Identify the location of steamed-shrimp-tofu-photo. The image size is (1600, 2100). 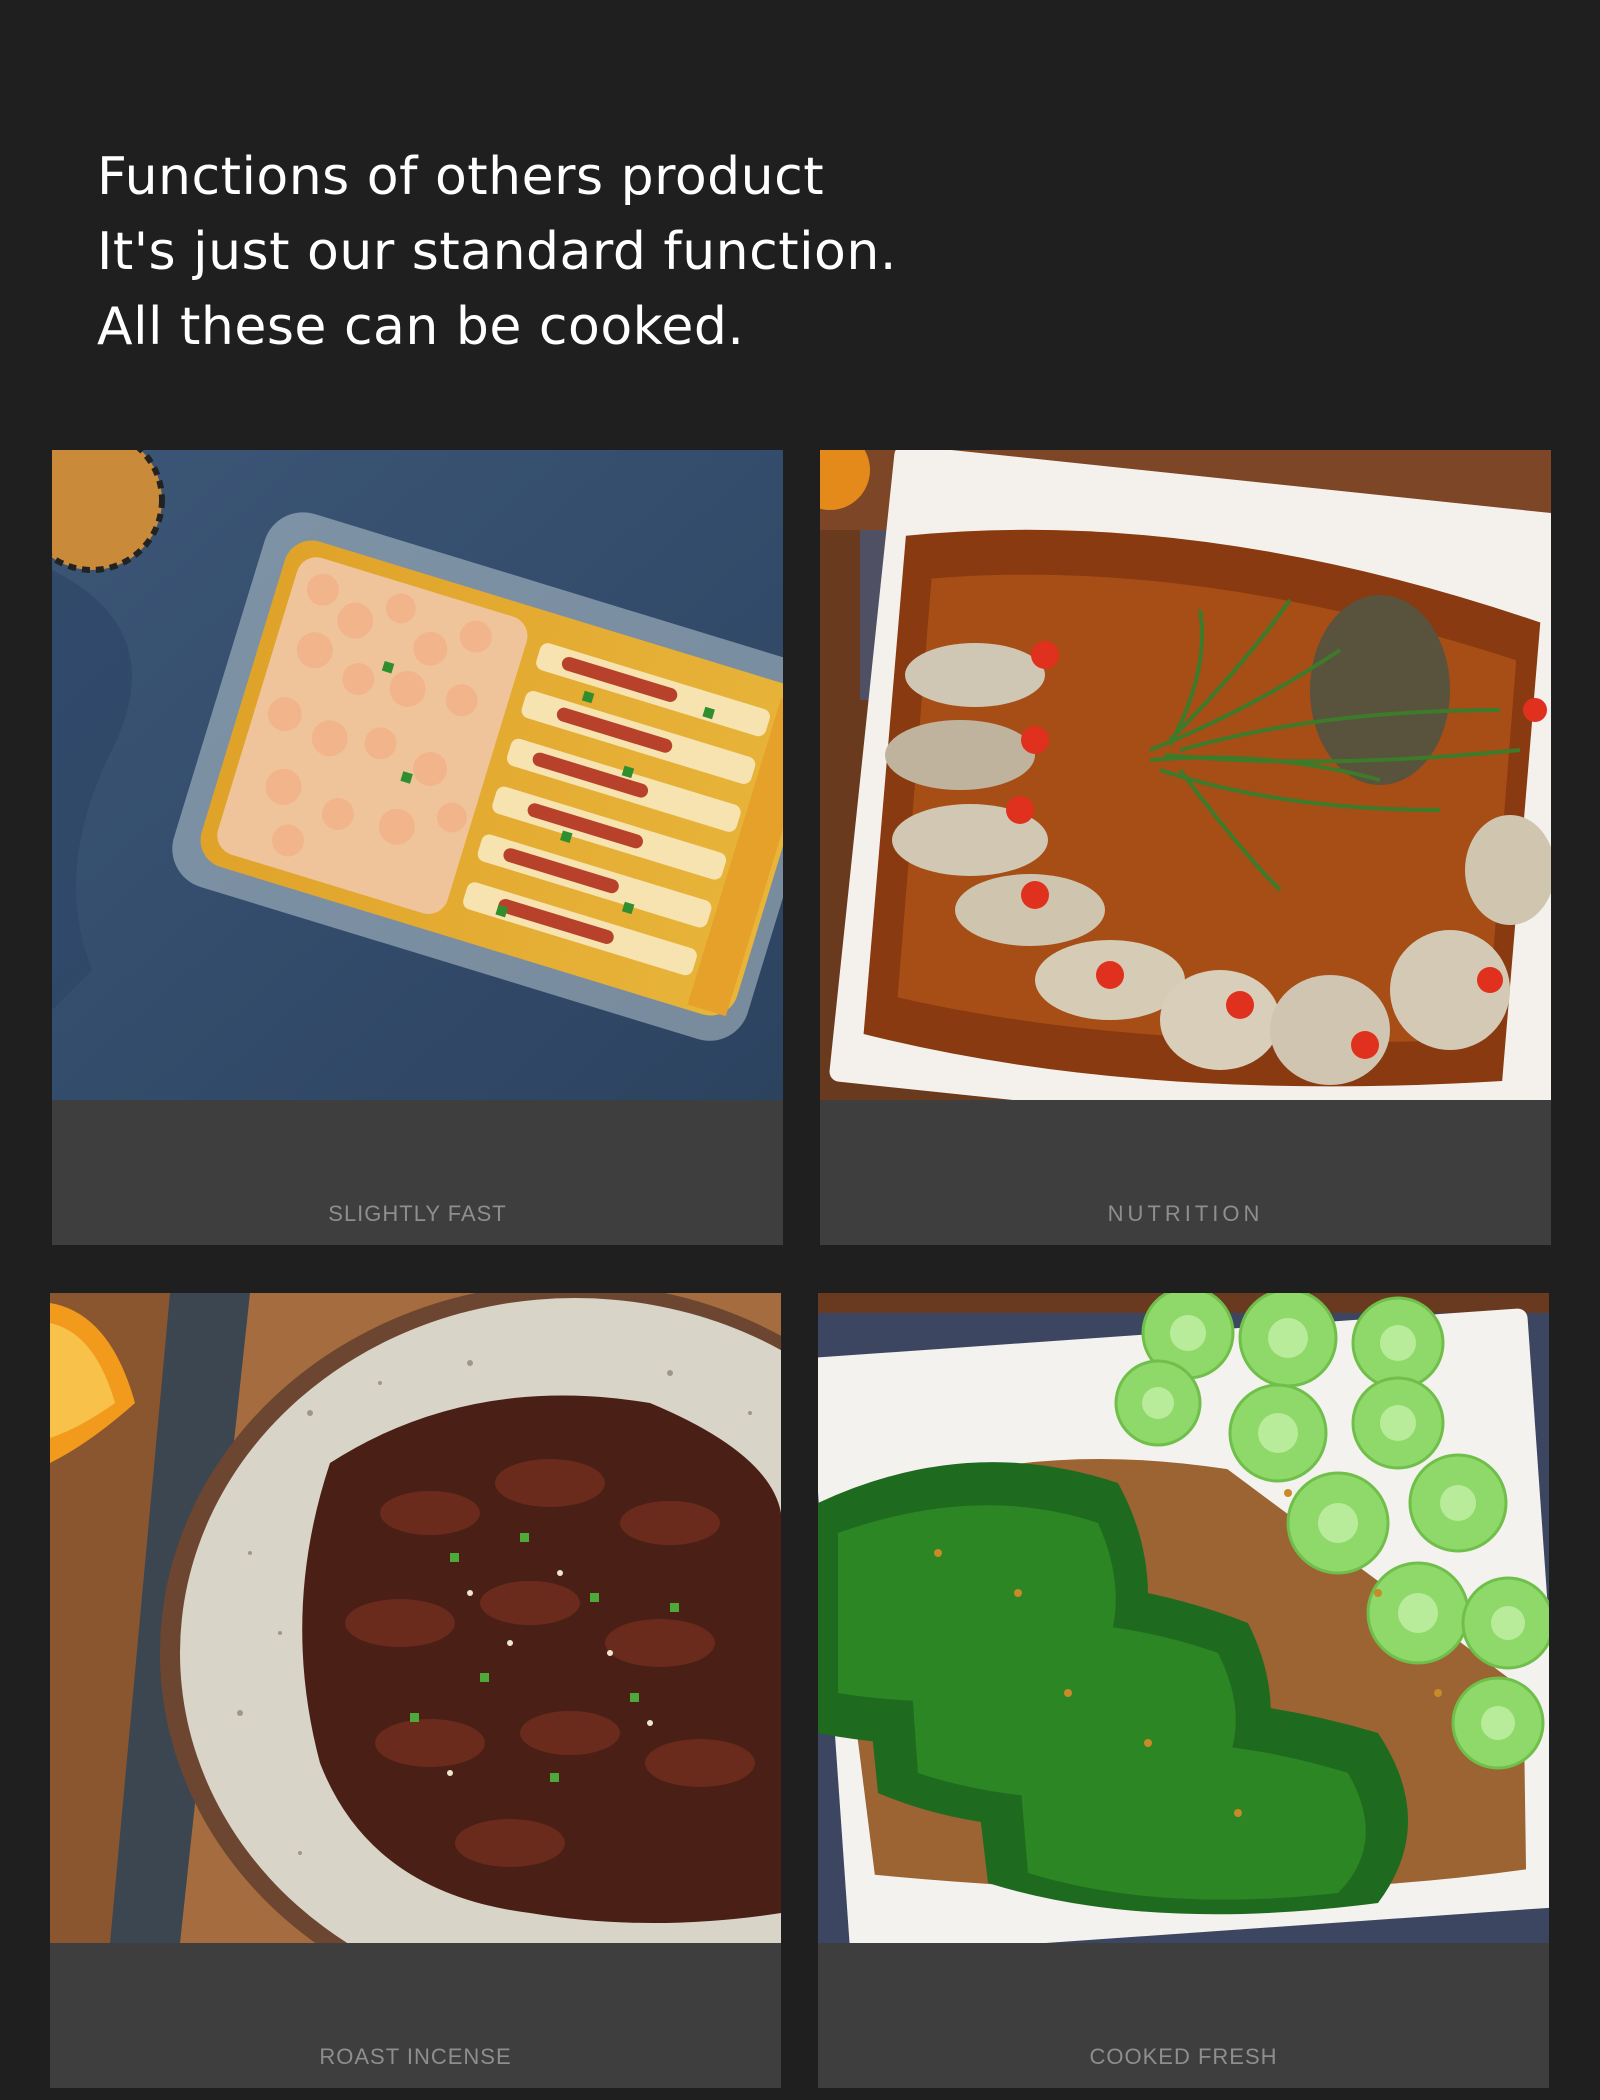
(417, 775).